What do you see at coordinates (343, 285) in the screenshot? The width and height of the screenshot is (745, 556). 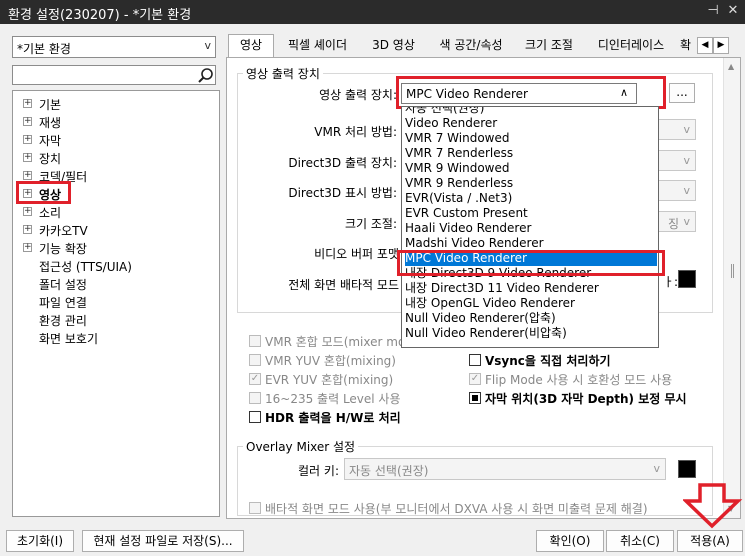 I see `output-row-label: 전체 화면 배타적 모드` at bounding box center [343, 285].